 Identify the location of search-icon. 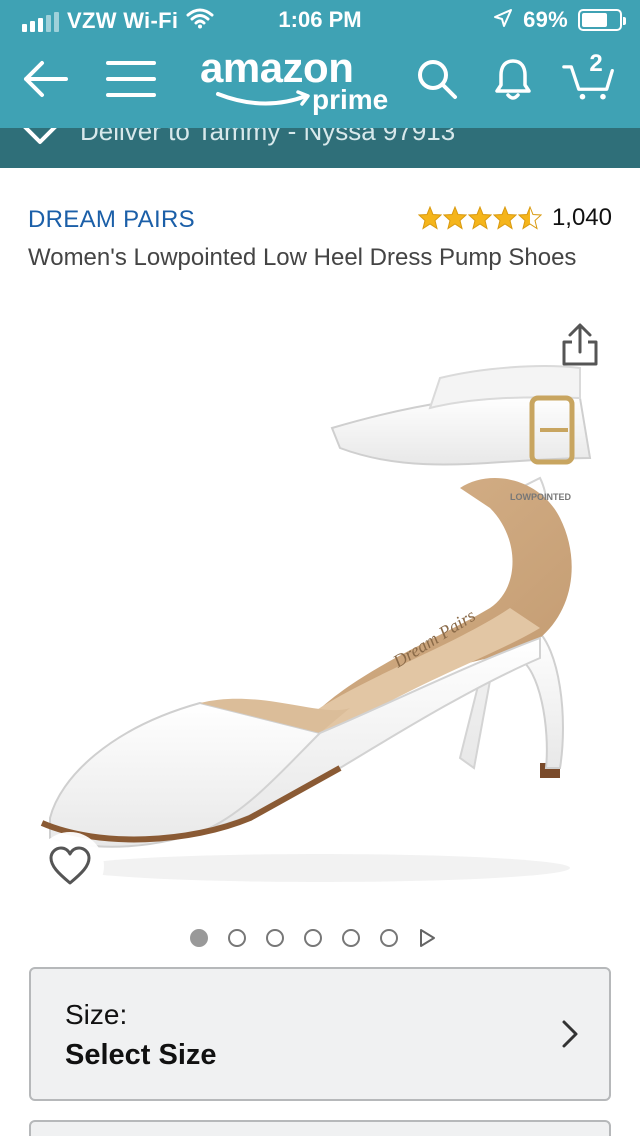
(437, 79).